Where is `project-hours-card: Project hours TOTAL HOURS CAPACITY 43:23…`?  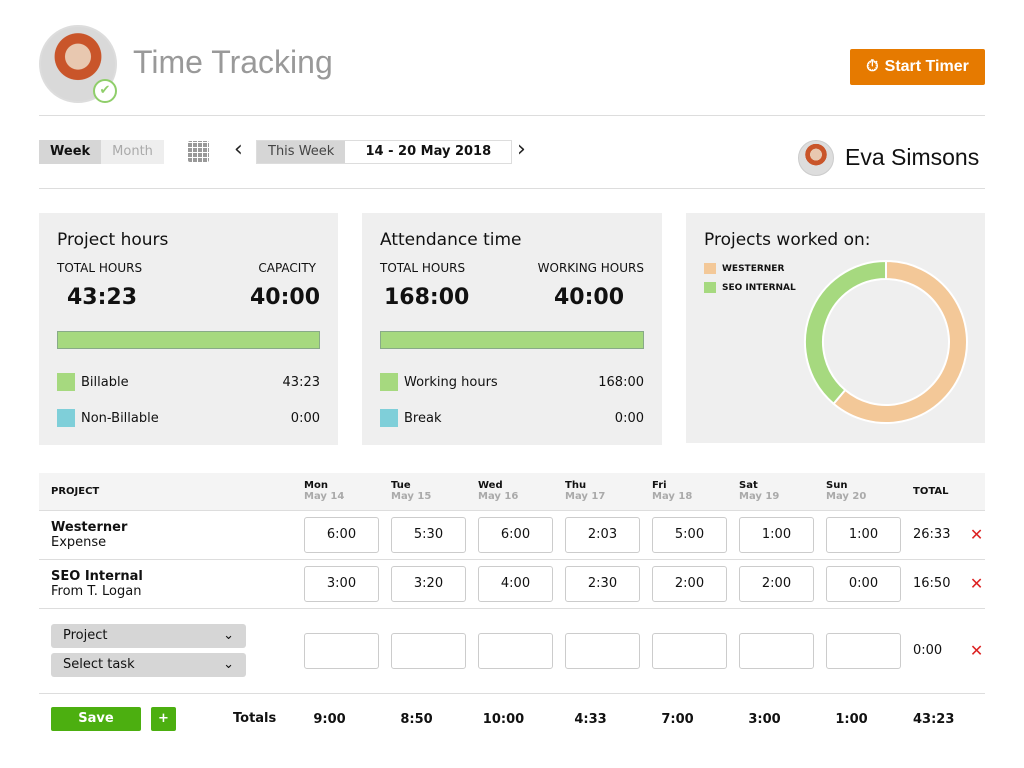
project-hours-card: Project hours TOTAL HOURS CAPACITY 43:23… is located at coordinates (188, 329).